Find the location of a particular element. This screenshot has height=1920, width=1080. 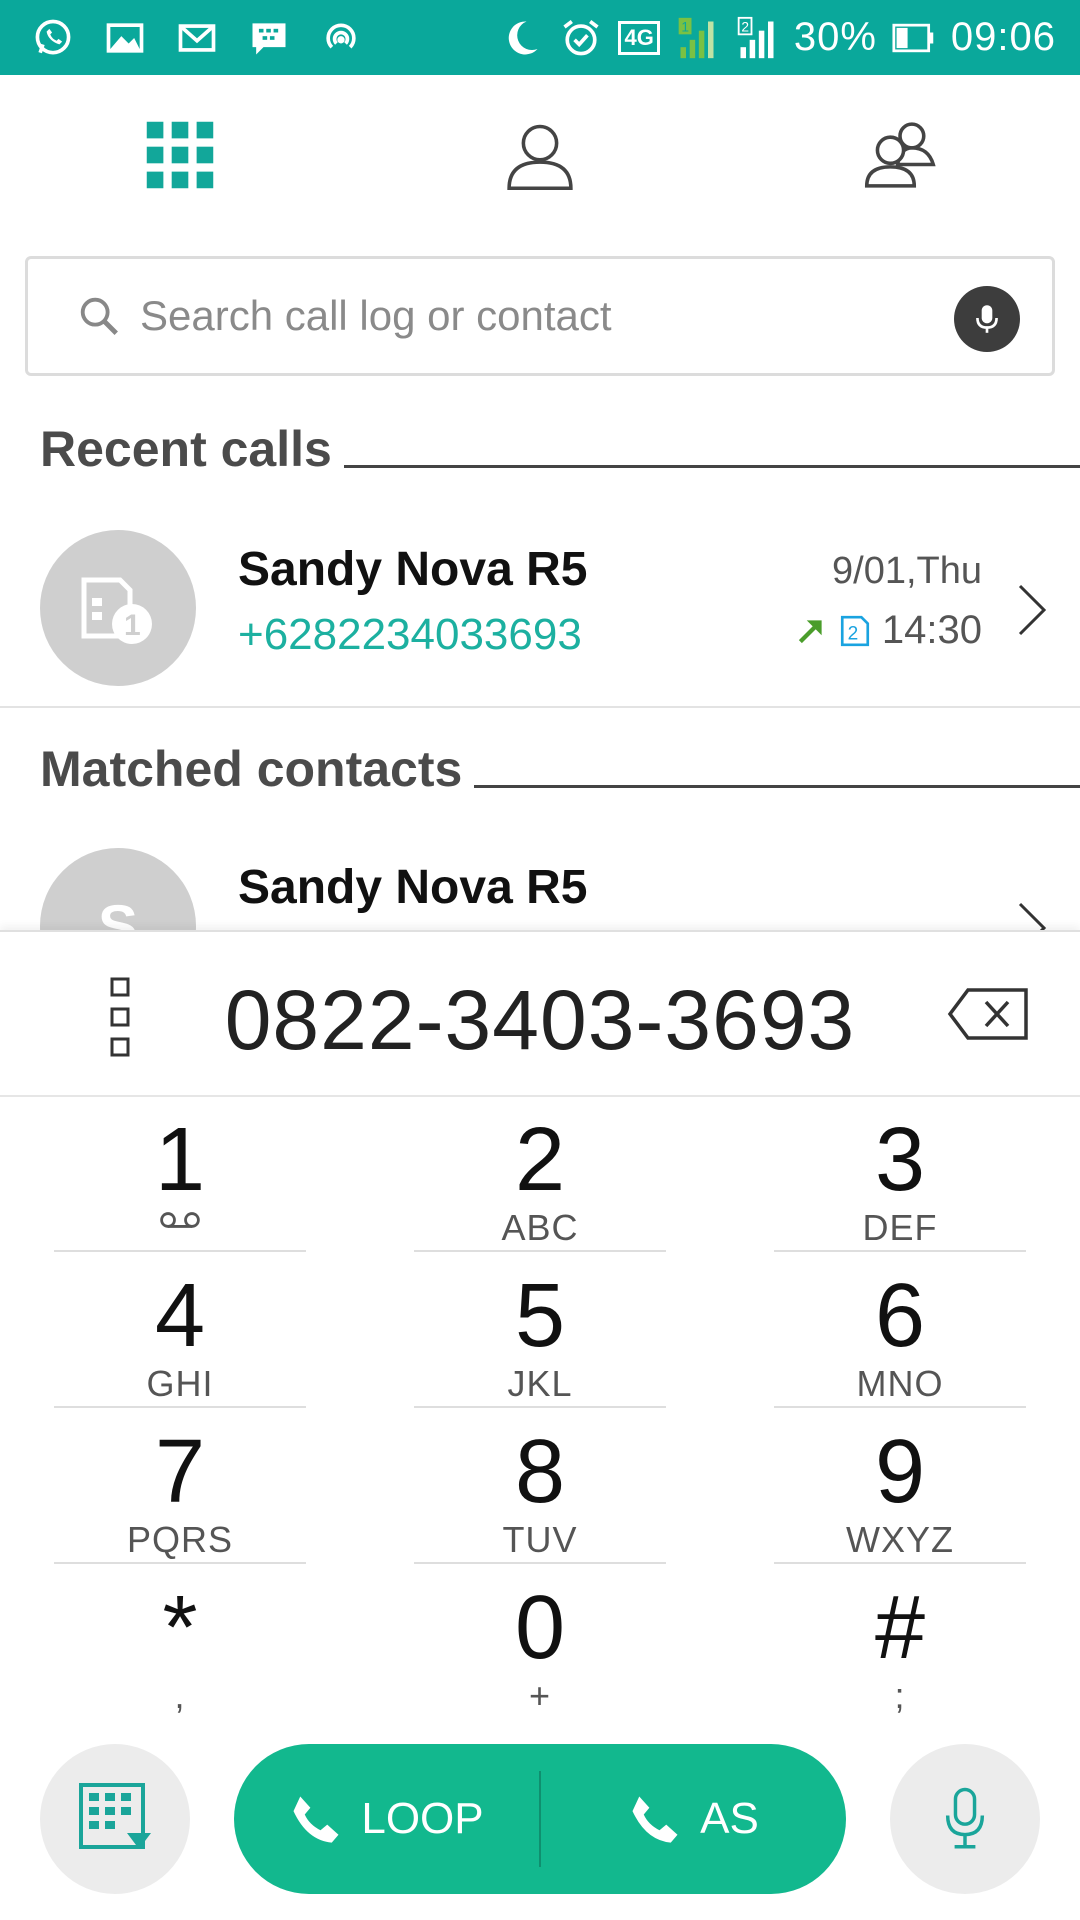

alarm-icon is located at coordinates (581, 38).